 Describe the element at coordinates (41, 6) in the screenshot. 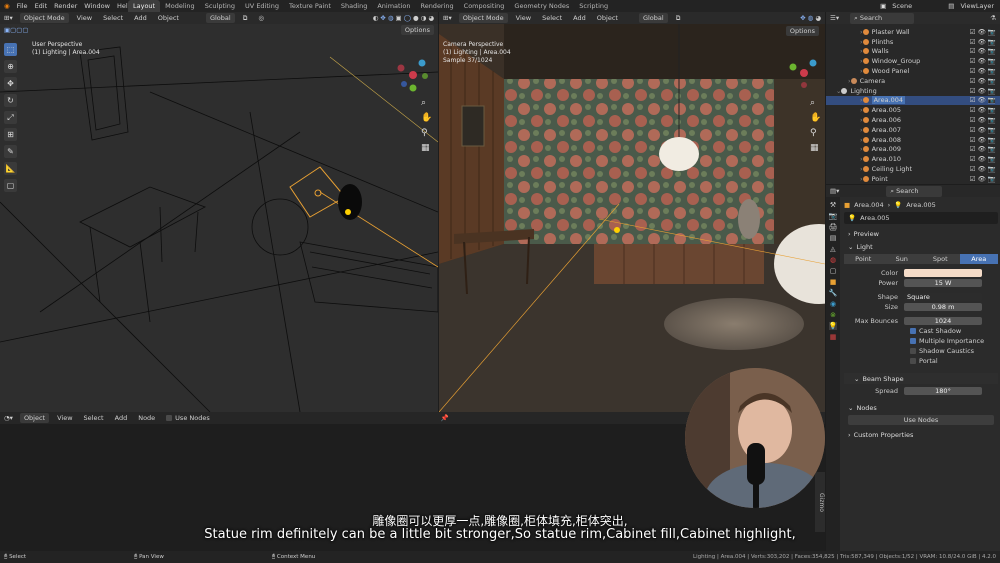

I see `menu-edit: Edit` at that location.